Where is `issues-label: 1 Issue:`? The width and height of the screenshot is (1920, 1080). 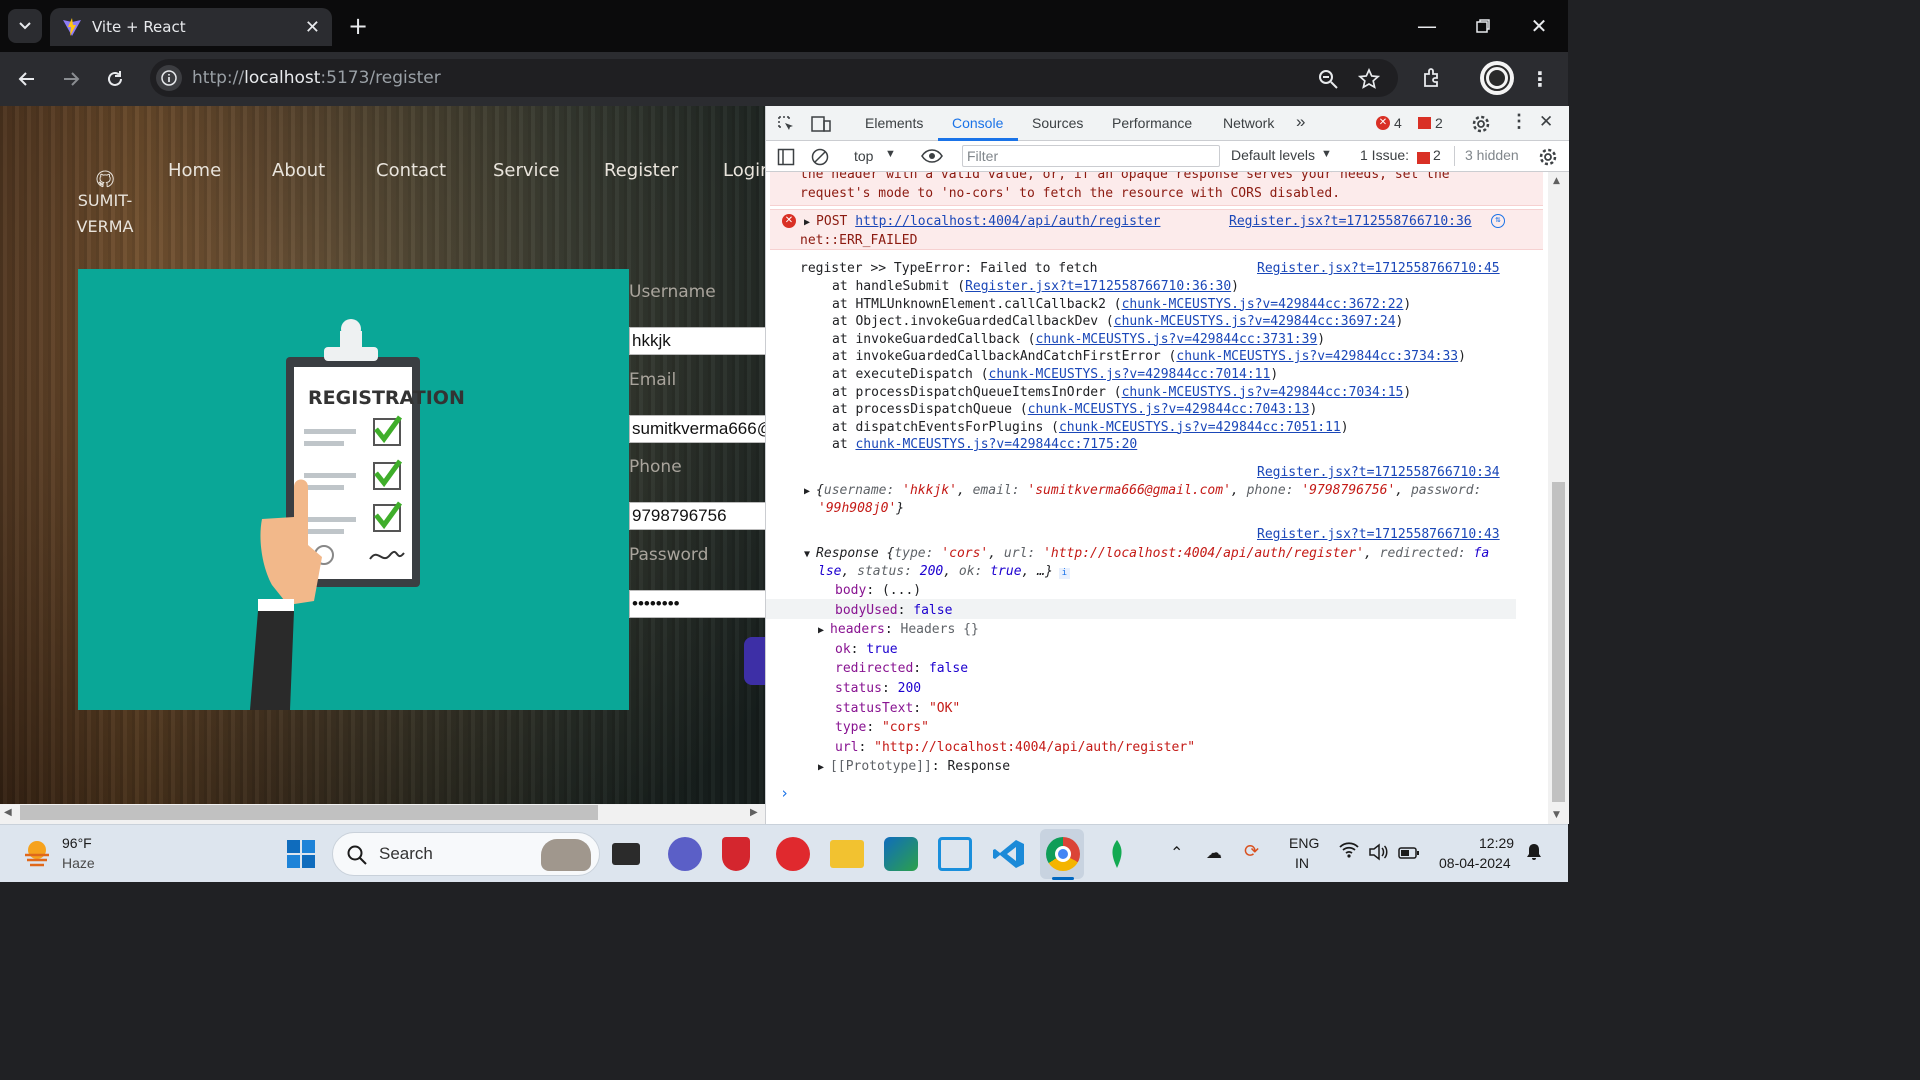 issues-label: 1 Issue: is located at coordinates (1384, 155).